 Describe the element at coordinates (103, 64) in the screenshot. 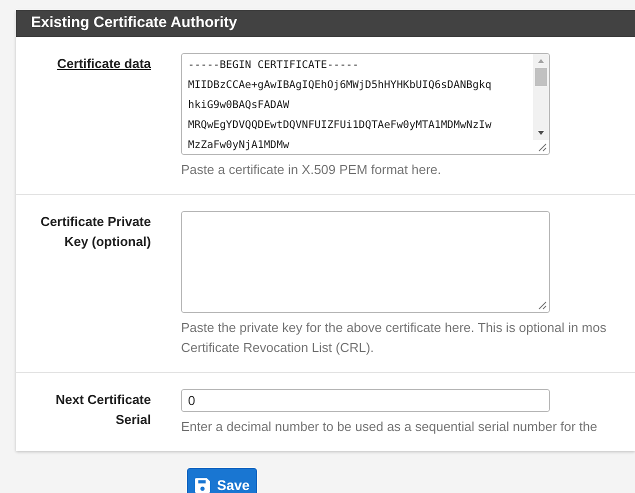

I see `field-label: Certificate data` at that location.